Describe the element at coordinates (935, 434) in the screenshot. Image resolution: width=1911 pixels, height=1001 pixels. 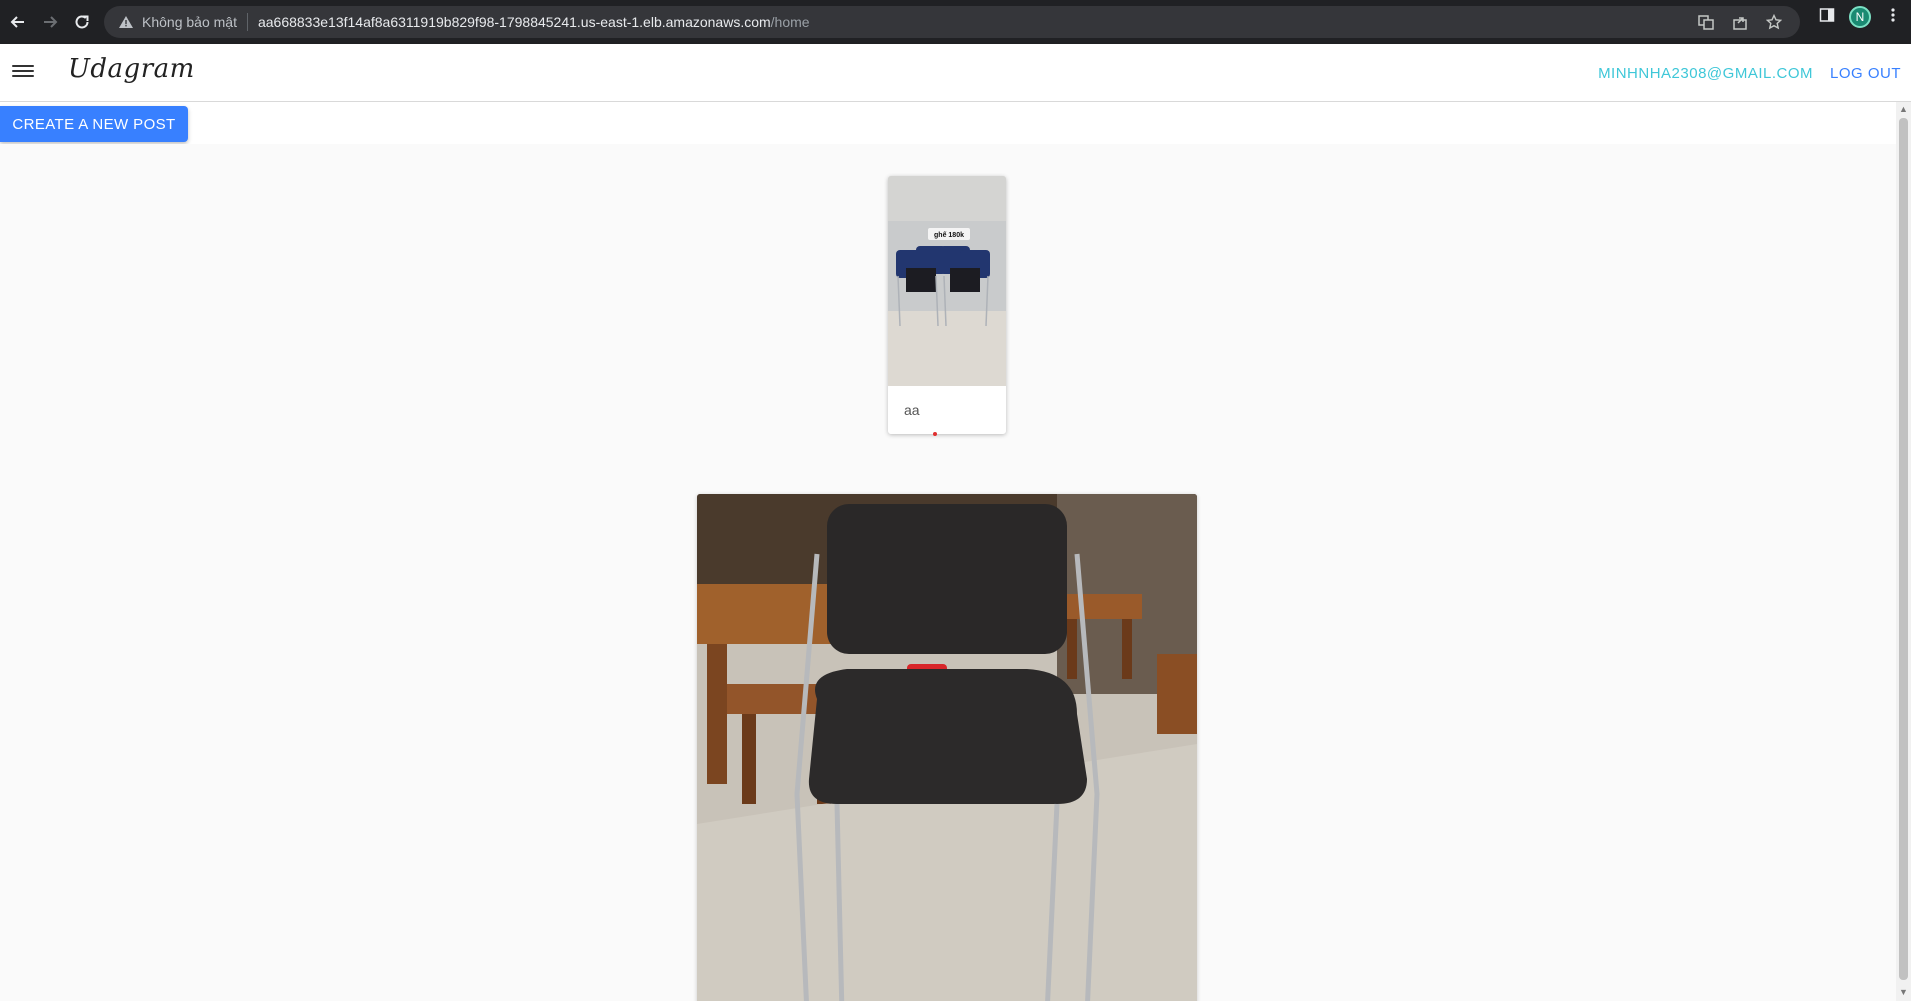
I see `indicator-dot` at that location.